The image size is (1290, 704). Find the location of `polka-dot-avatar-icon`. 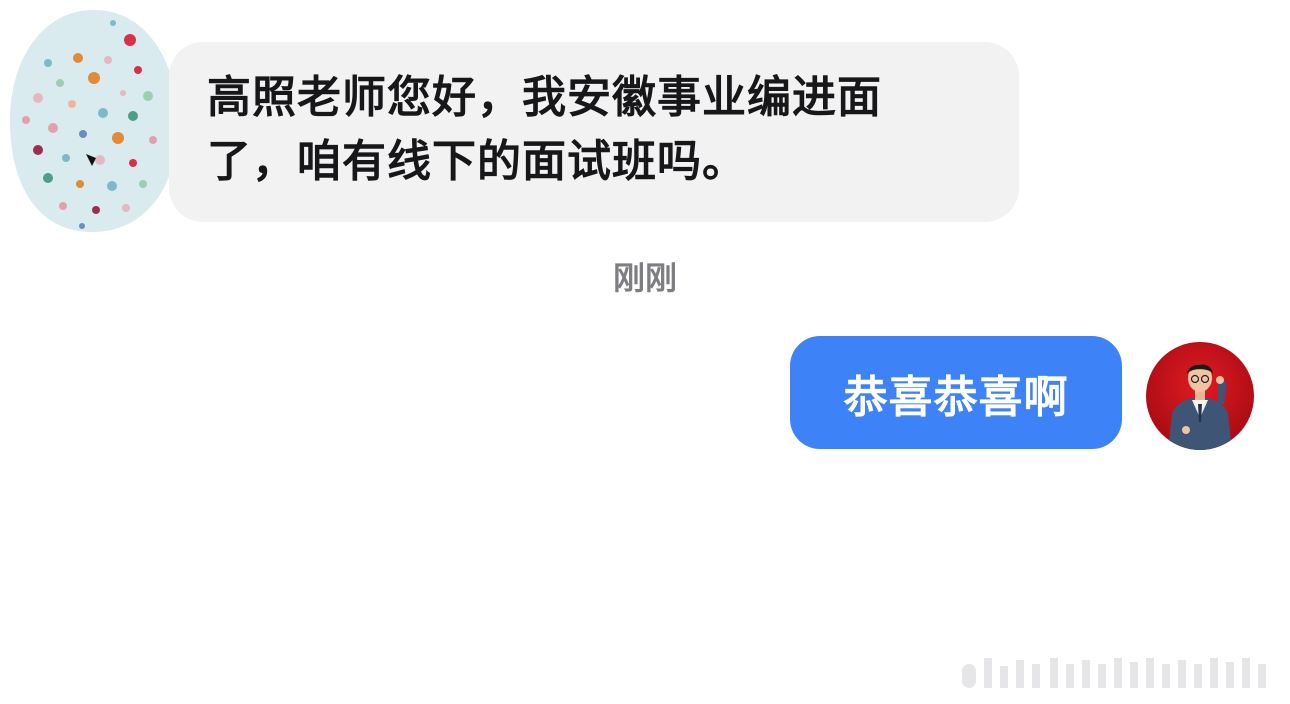

polka-dot-avatar-icon is located at coordinates (94, 121).